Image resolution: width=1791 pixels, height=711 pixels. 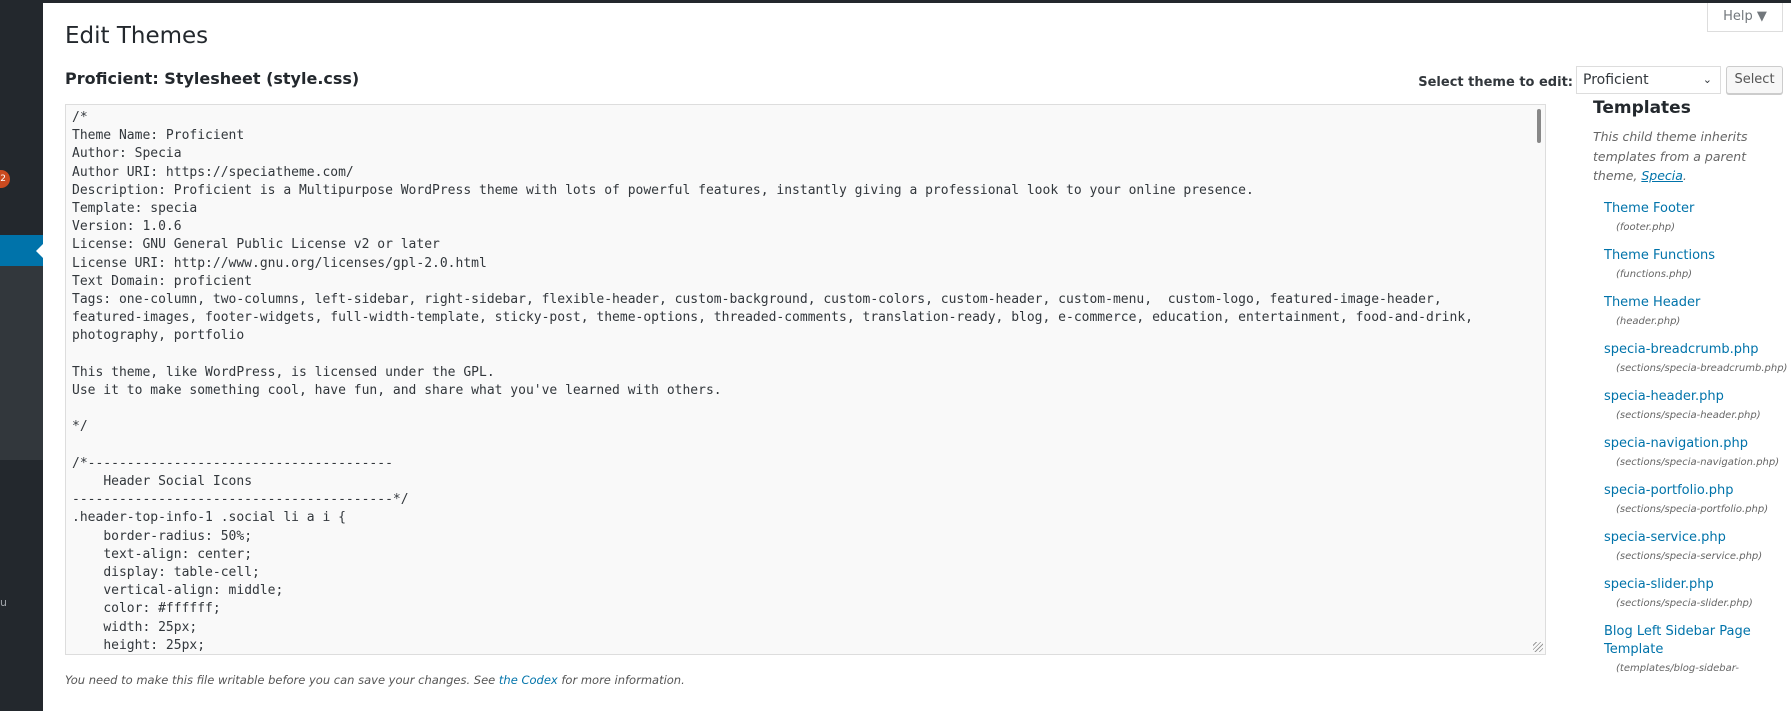 What do you see at coordinates (1697, 265) in the screenshot?
I see `template-item: Theme Functions (functions.php)` at bounding box center [1697, 265].